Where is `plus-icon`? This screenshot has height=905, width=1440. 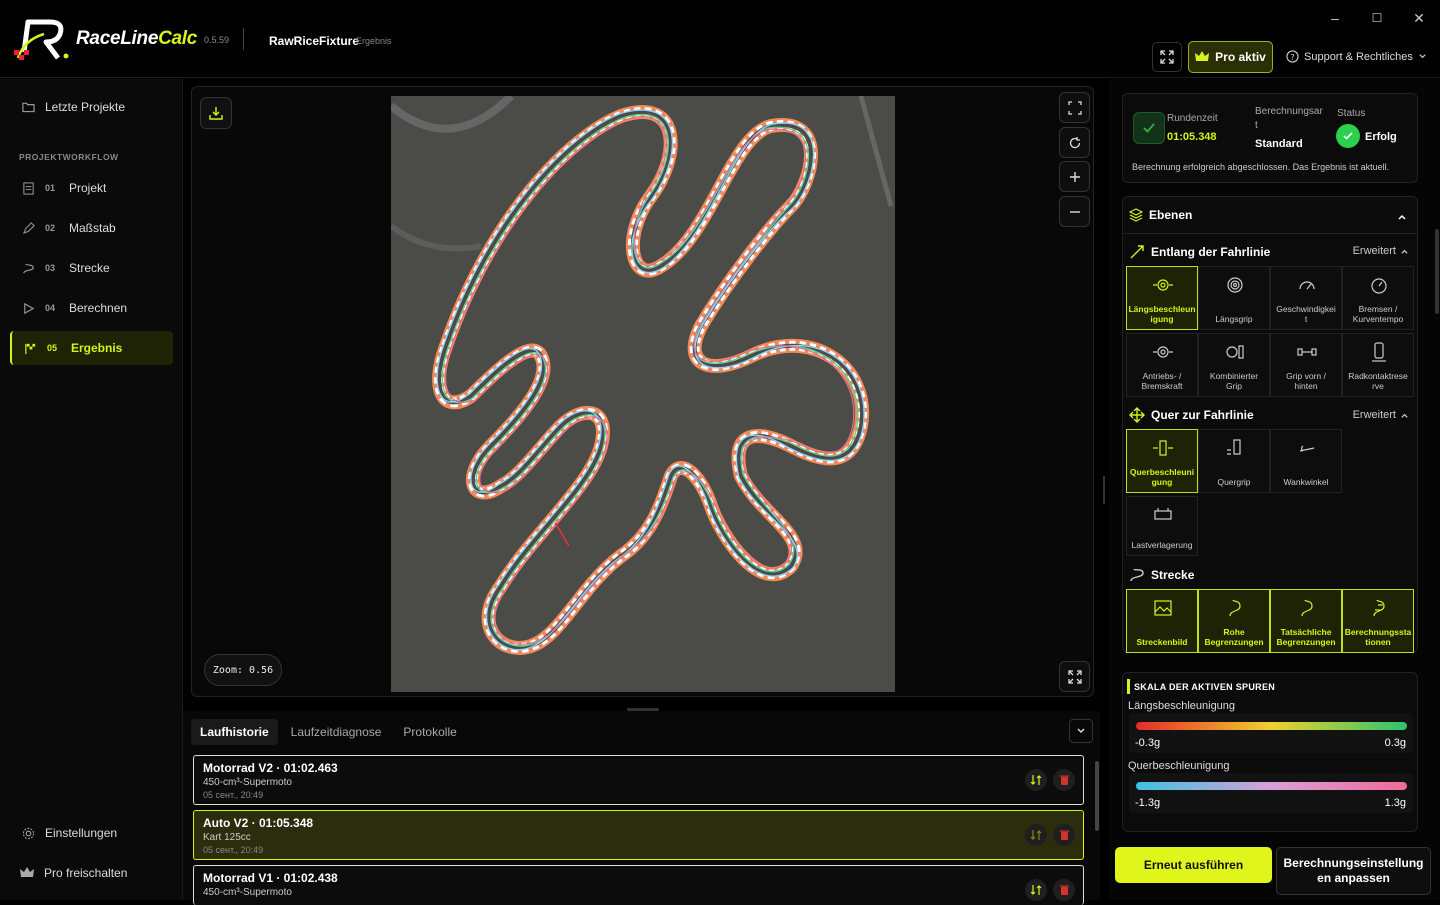 plus-icon is located at coordinates (1074, 176).